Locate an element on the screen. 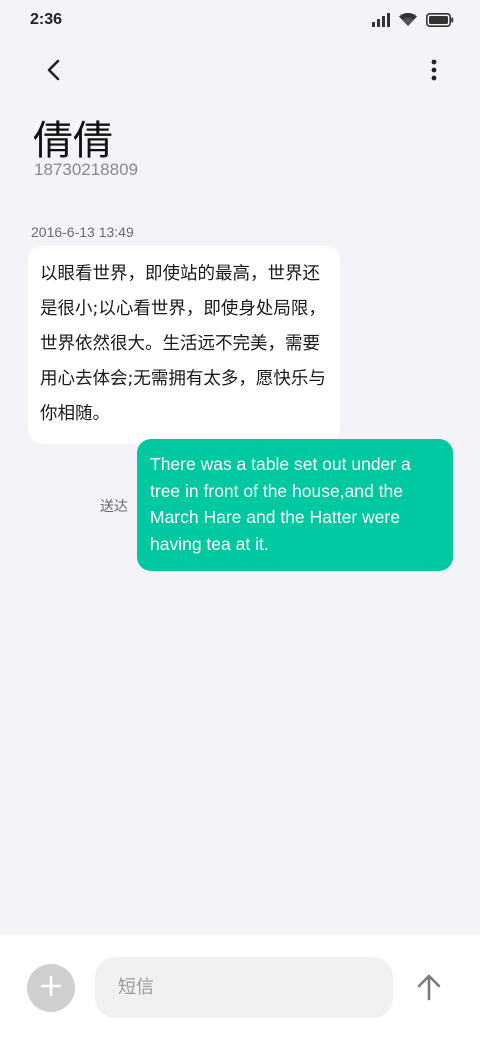  arrow-up-icon is located at coordinates (429, 989).